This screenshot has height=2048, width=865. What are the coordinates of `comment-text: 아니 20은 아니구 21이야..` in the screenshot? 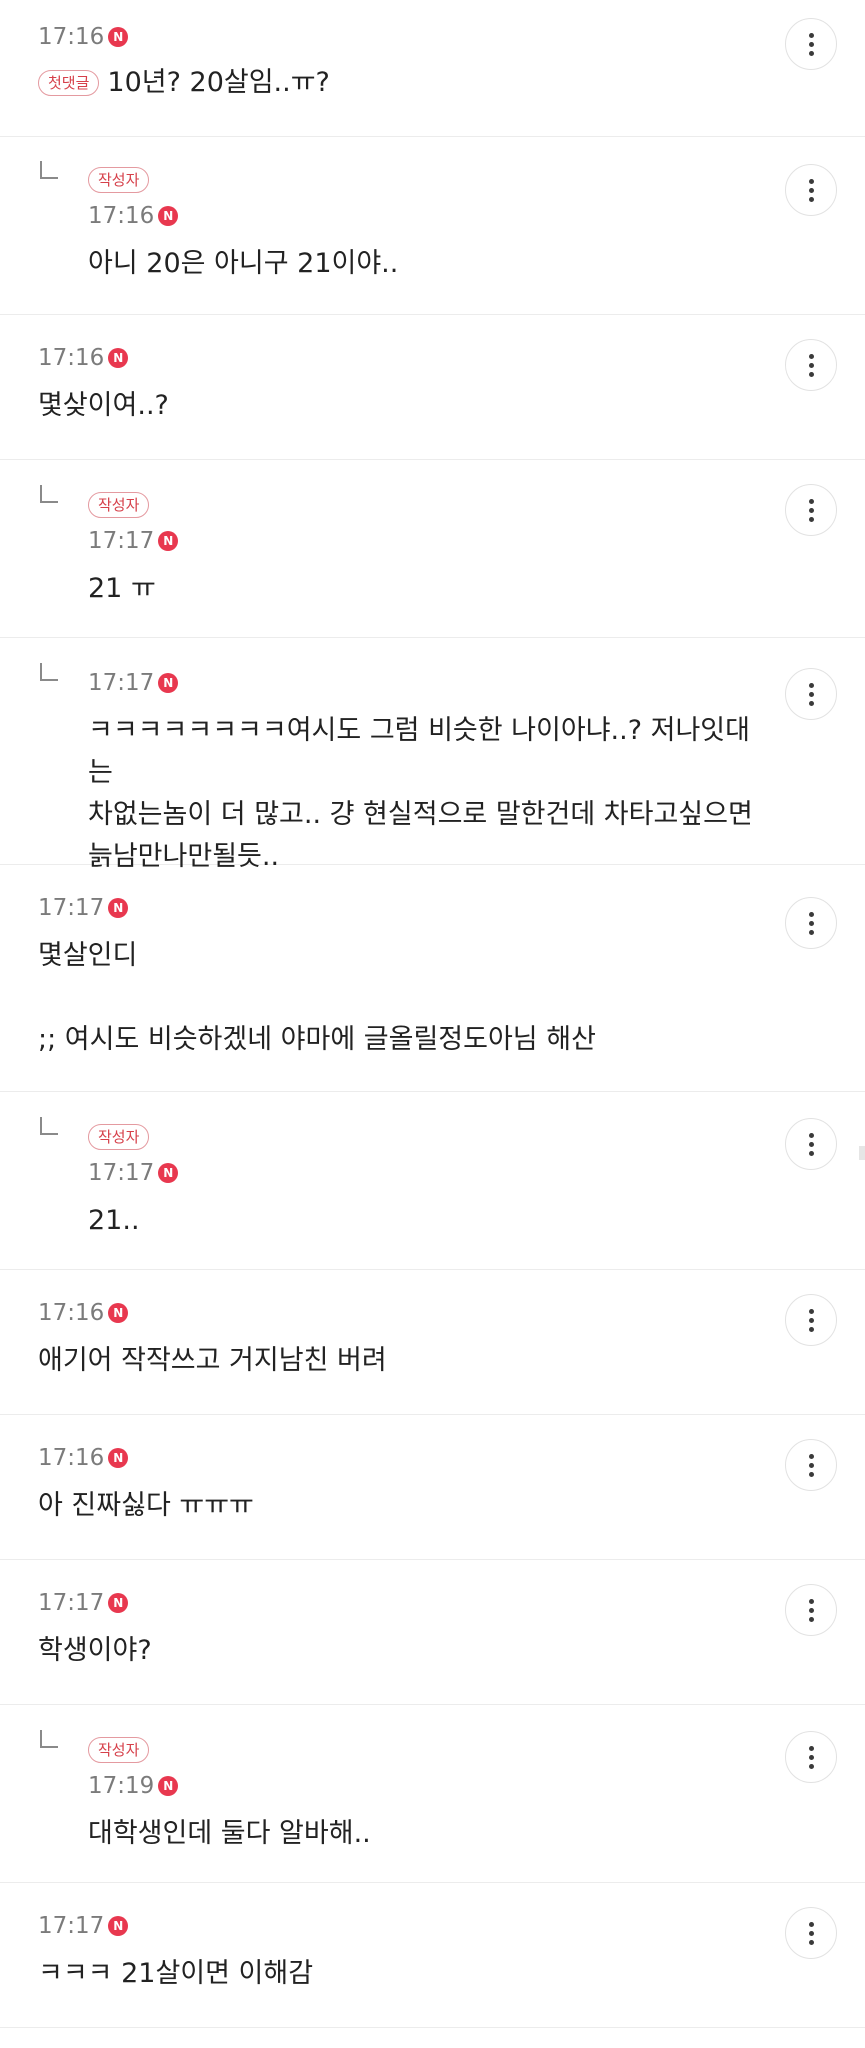 It's located at (243, 263).